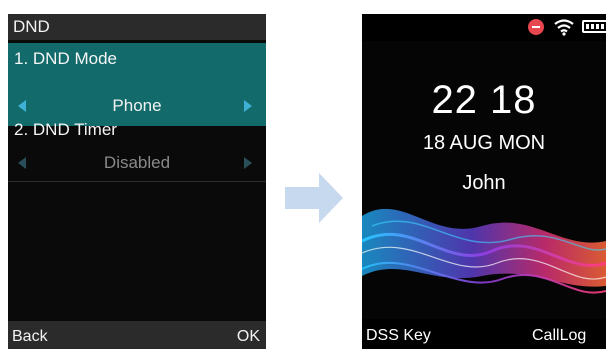 The height and width of the screenshot is (349, 606). Describe the element at coordinates (398, 336) in the screenshot. I see `dss-key-softkey: DSS Key` at that location.